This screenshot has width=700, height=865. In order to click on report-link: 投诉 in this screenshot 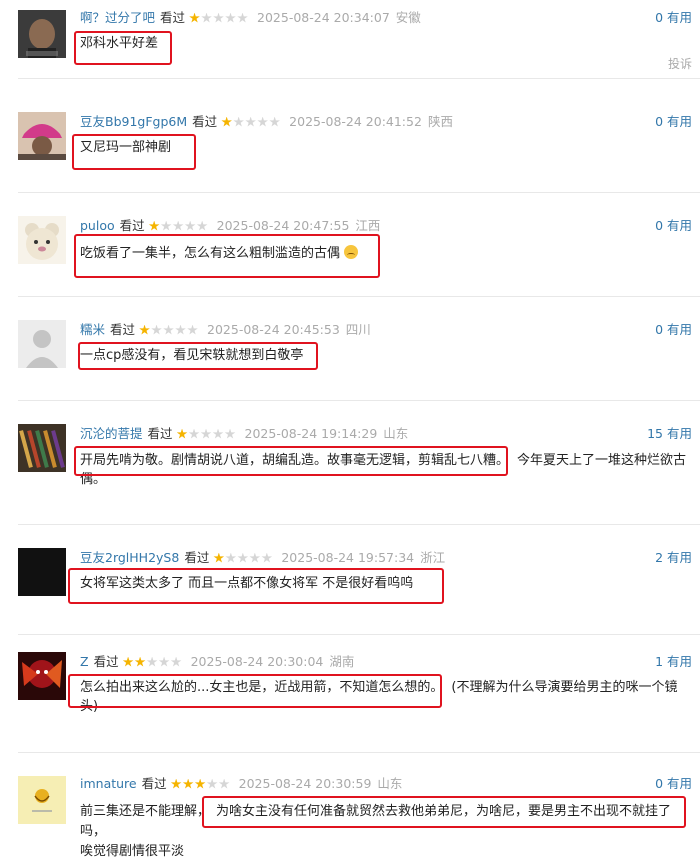, I will do `click(680, 63)`.